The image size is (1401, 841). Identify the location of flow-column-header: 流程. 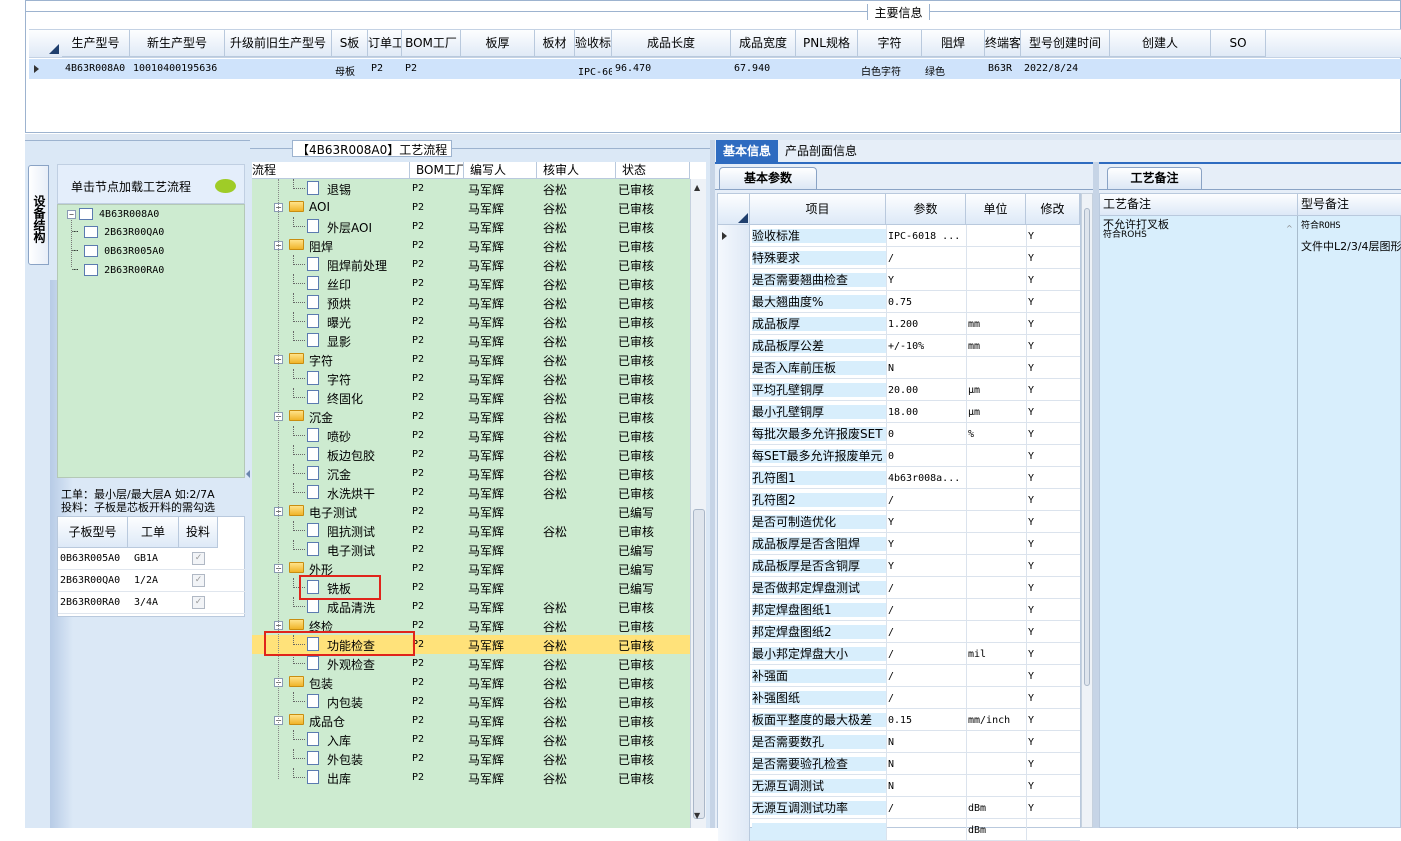
(331, 170).